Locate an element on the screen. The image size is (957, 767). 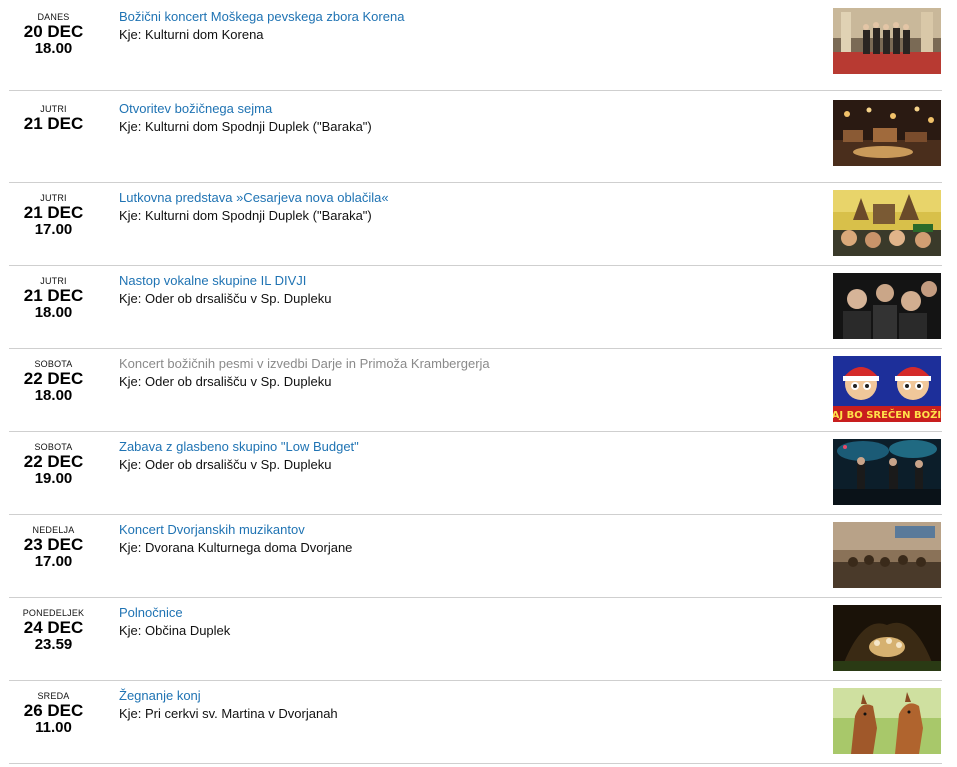
event-location: Kje: Kulturni dom Korena is located at coordinates (191, 34).